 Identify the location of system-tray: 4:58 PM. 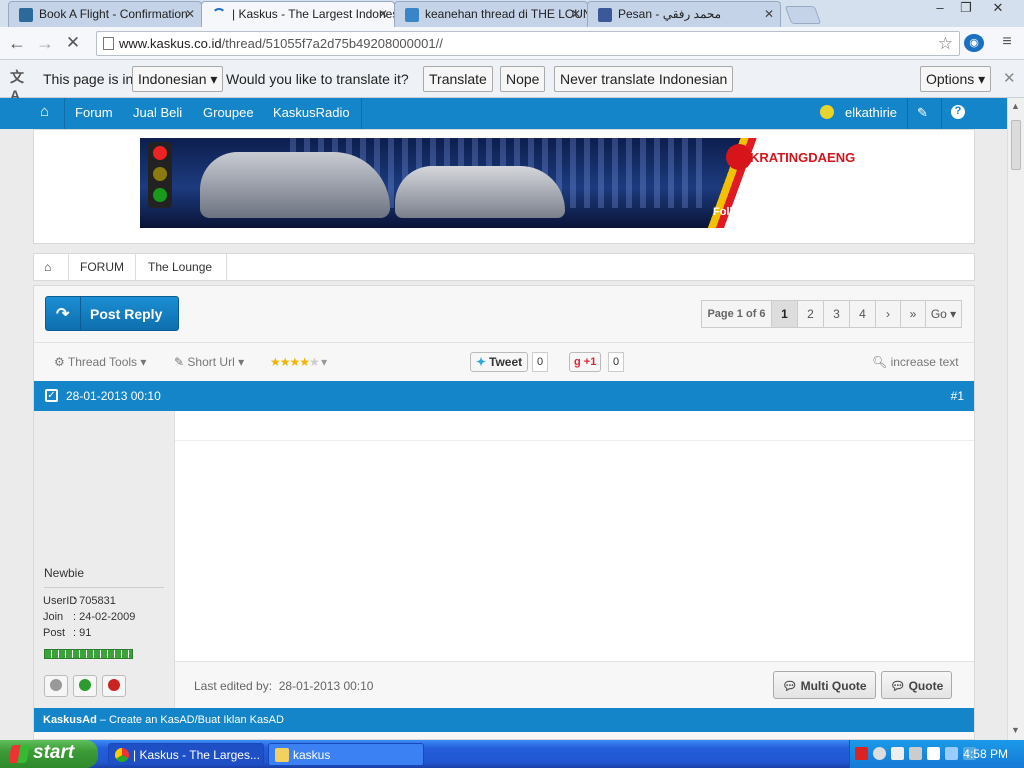
(936, 754).